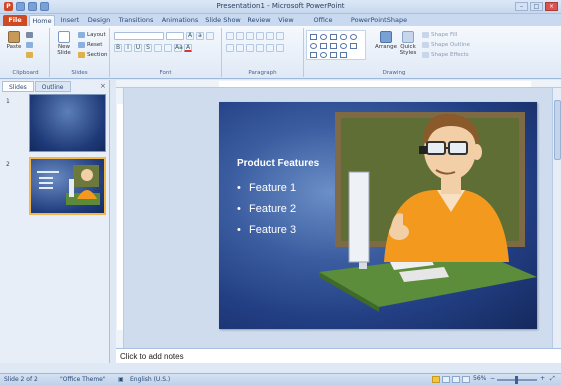 The height and width of the screenshot is (385, 561). What do you see at coordinates (266, 211) in the screenshot?
I see `slide-bullet-list: Feature 1 Feature 2 Feature 3` at bounding box center [266, 211].